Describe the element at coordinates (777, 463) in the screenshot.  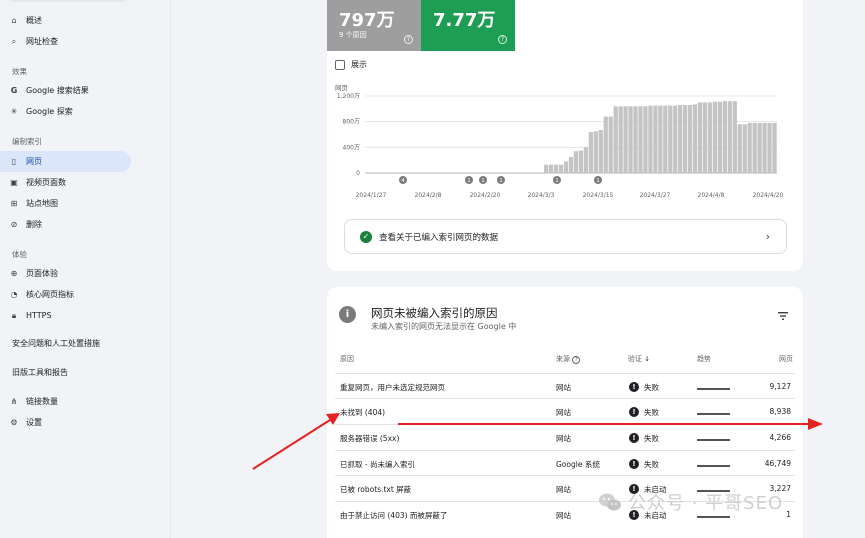
I see `cell-pages: 46,749` at that location.